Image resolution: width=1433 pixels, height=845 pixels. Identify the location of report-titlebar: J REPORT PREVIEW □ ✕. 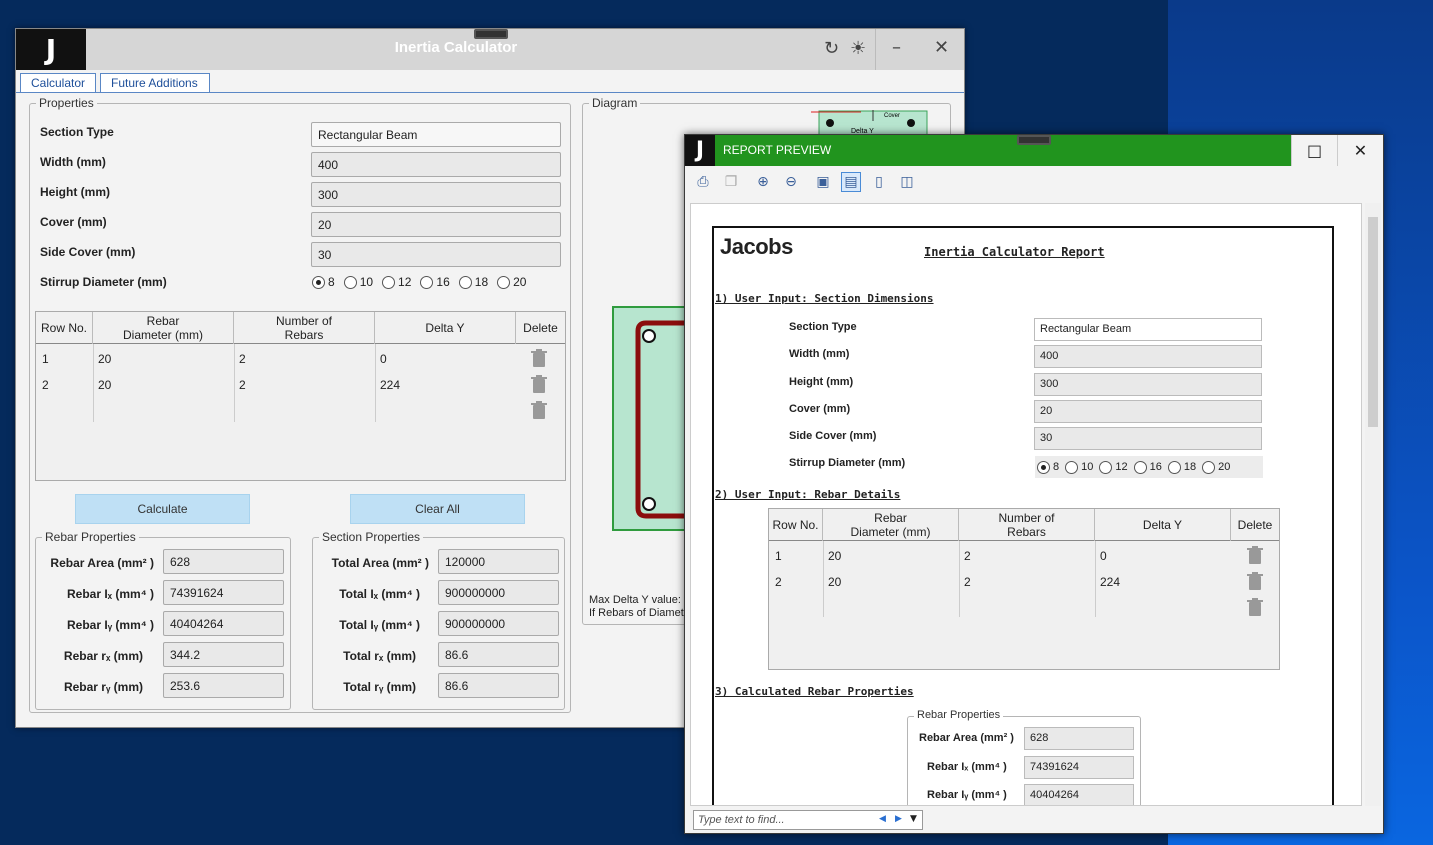
(1034, 150).